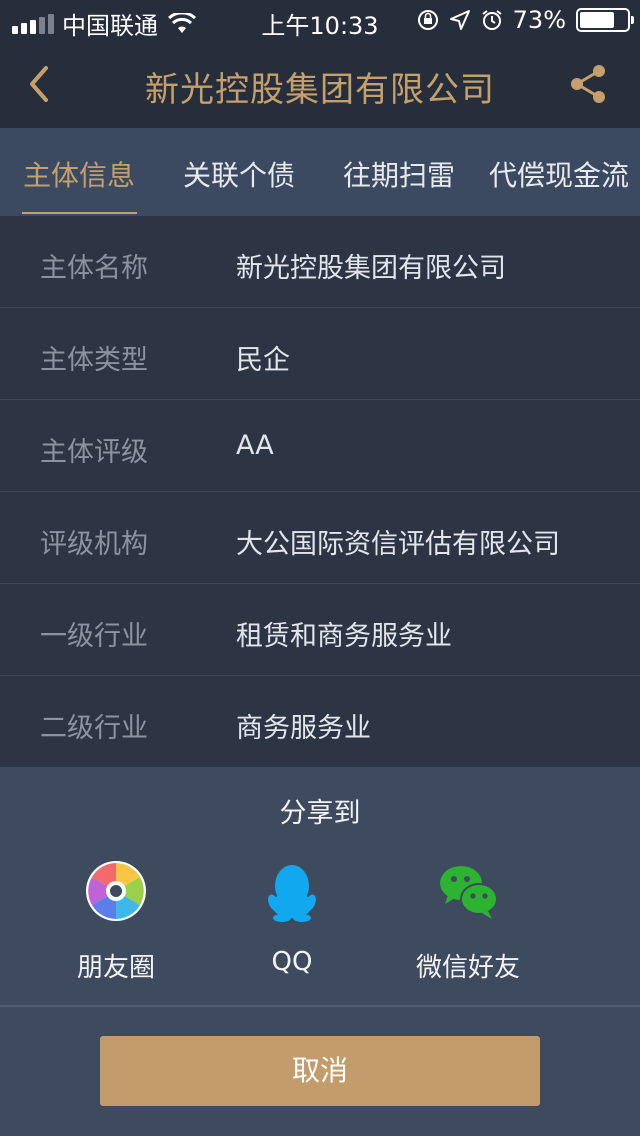 The image size is (640, 1136). What do you see at coordinates (79, 174) in the screenshot?
I see `tab-entity-info: 主体信息` at bounding box center [79, 174].